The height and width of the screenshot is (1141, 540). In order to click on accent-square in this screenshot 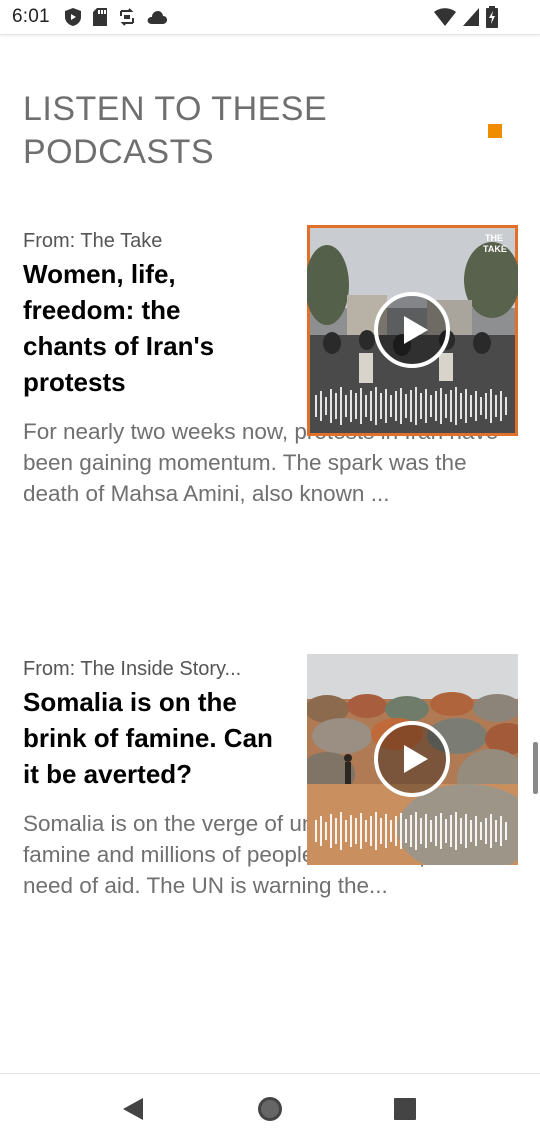, I will do `click(495, 131)`.